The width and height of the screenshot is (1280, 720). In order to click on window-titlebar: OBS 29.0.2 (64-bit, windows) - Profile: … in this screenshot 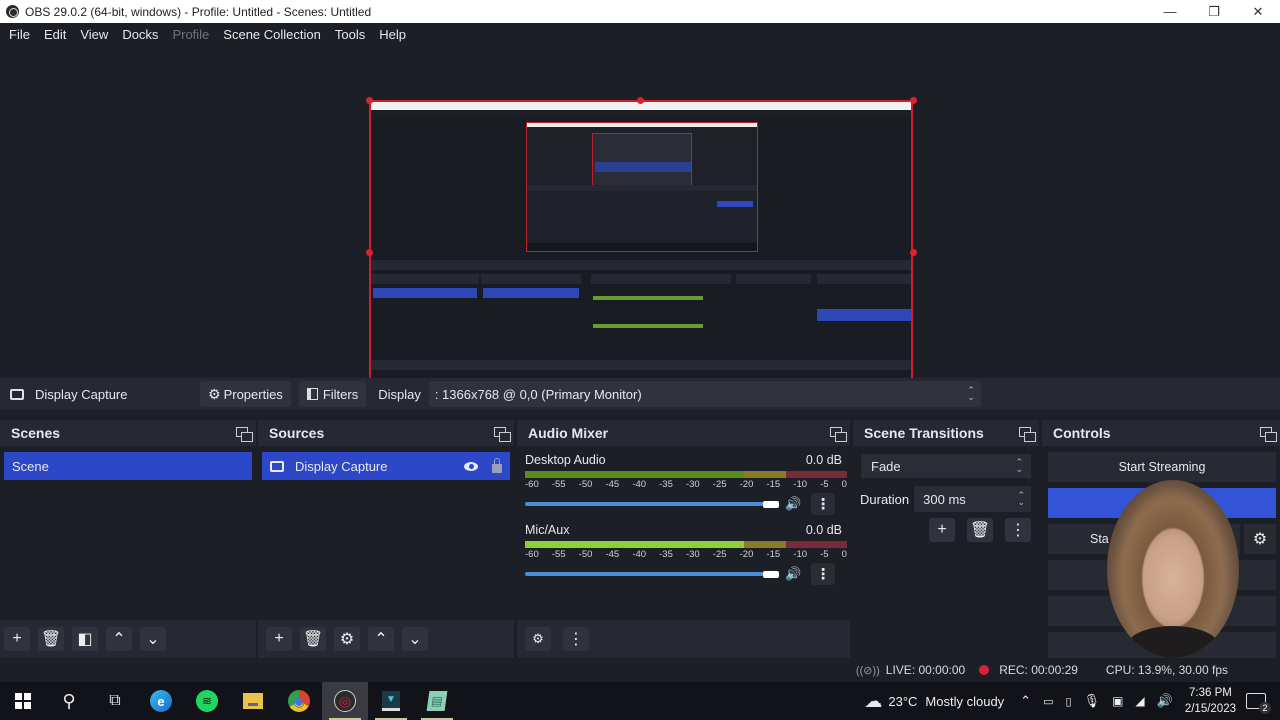, I will do `click(640, 11)`.